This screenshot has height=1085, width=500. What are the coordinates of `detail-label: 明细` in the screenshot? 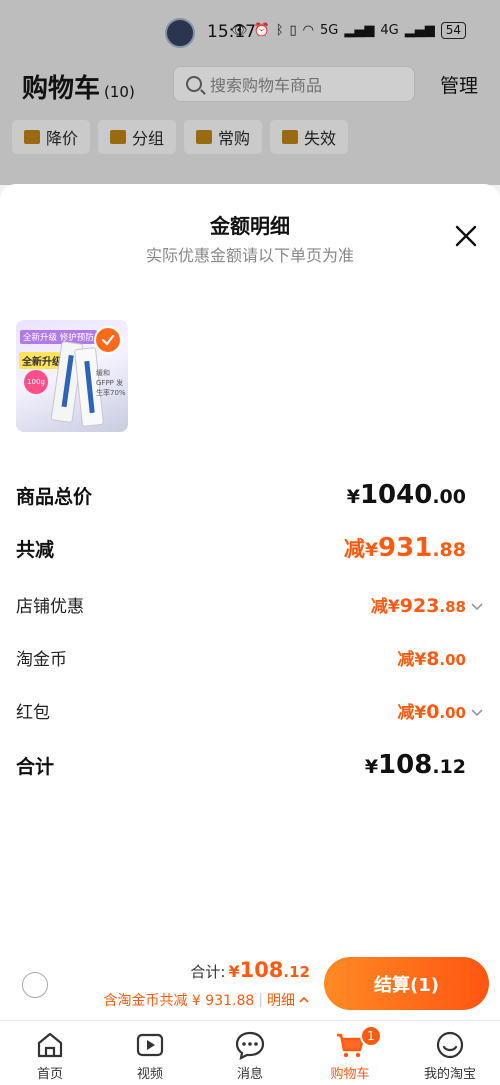 It's located at (281, 1001).